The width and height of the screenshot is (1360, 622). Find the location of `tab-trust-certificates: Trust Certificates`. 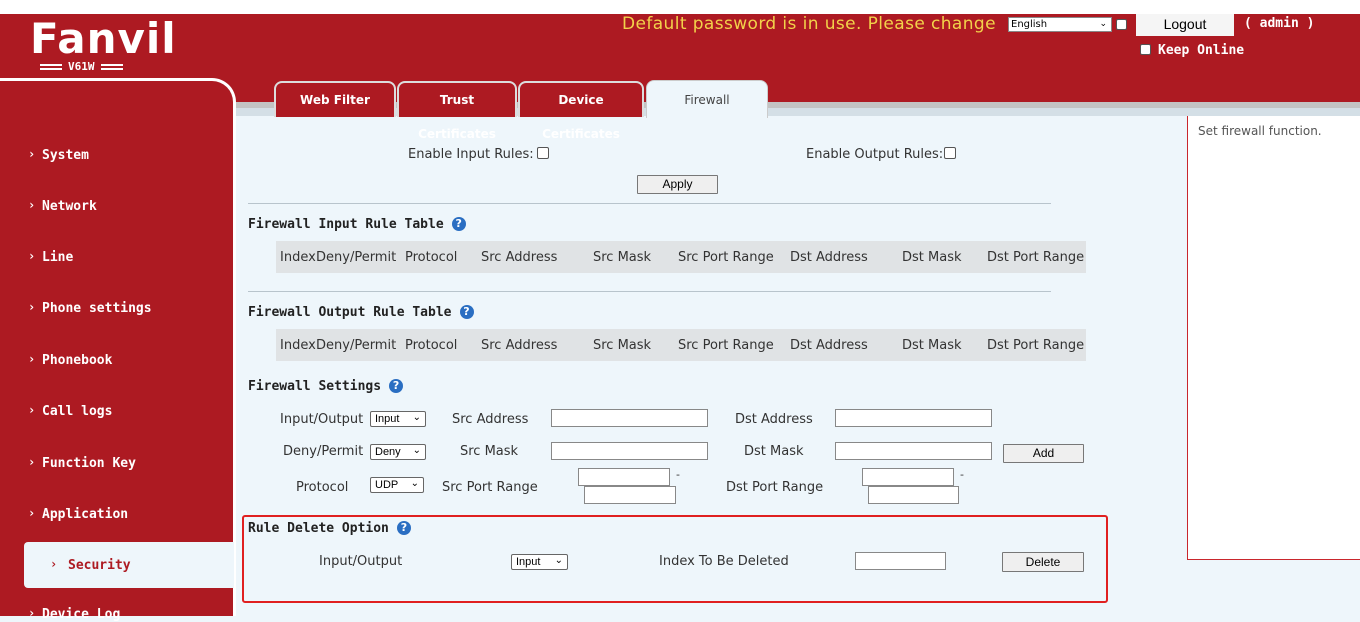

tab-trust-certificates: Trust Certificates is located at coordinates (457, 111).